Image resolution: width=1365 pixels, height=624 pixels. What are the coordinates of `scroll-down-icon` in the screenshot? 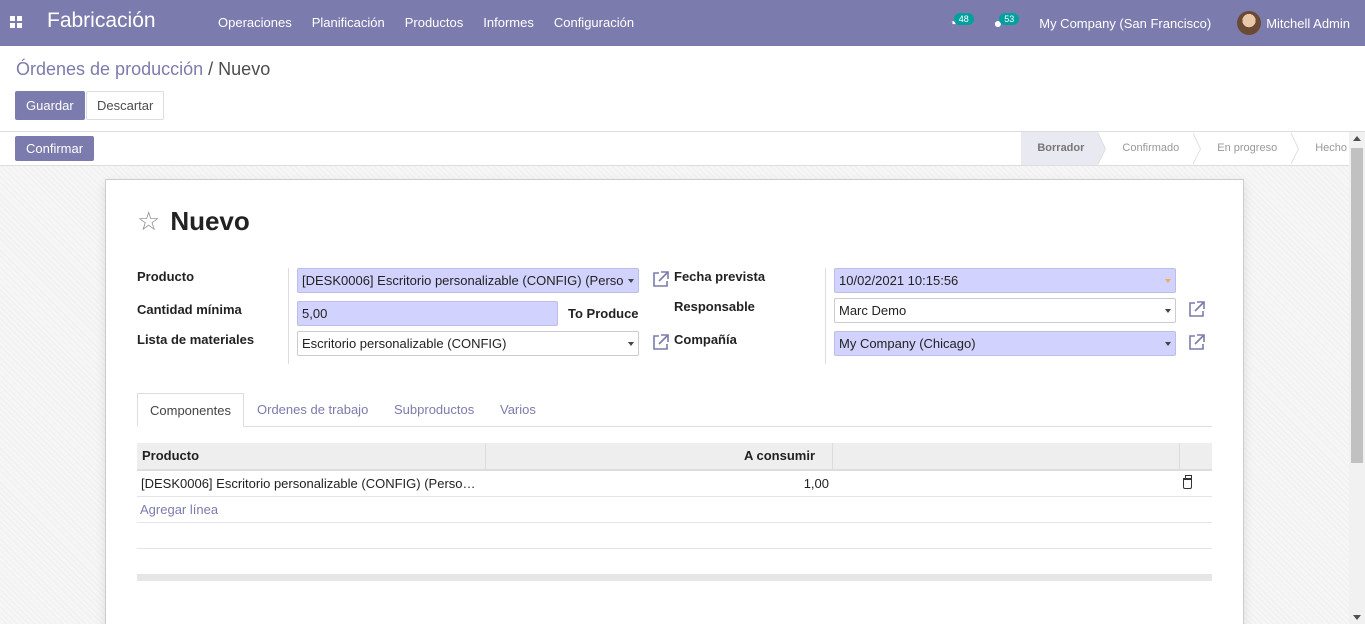 It's located at (1357, 617).